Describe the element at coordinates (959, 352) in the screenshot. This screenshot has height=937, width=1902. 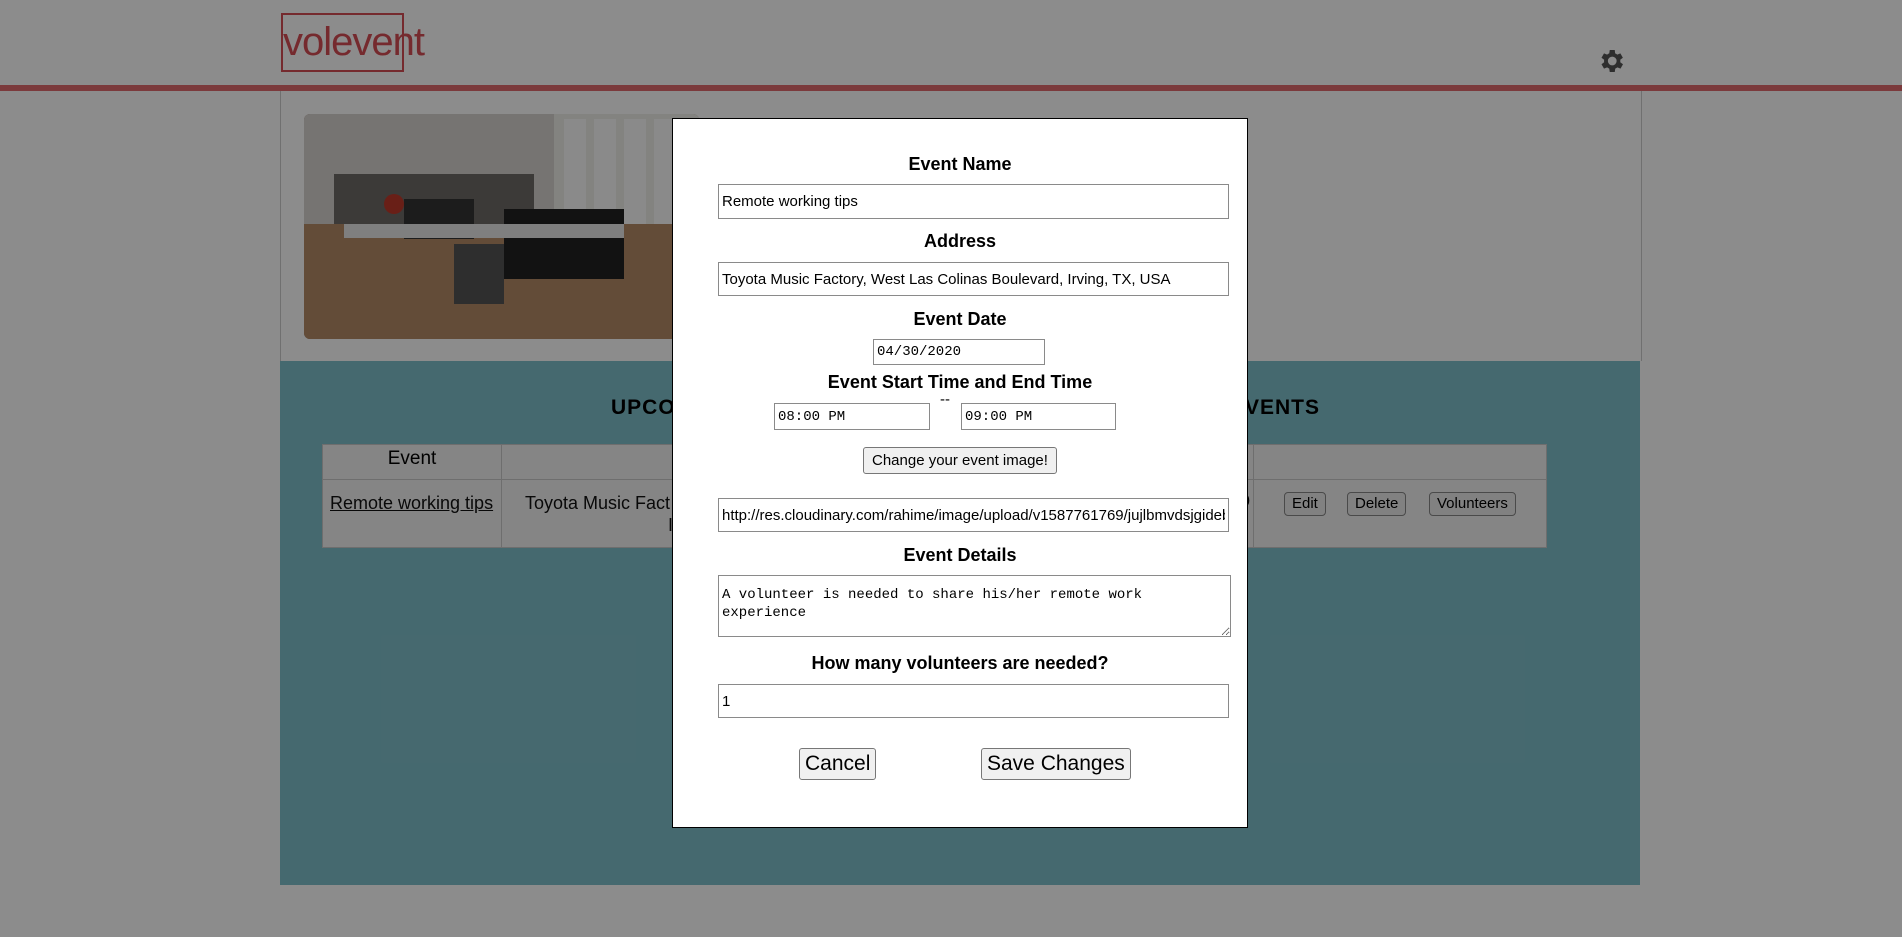
I see `event-date-field` at that location.